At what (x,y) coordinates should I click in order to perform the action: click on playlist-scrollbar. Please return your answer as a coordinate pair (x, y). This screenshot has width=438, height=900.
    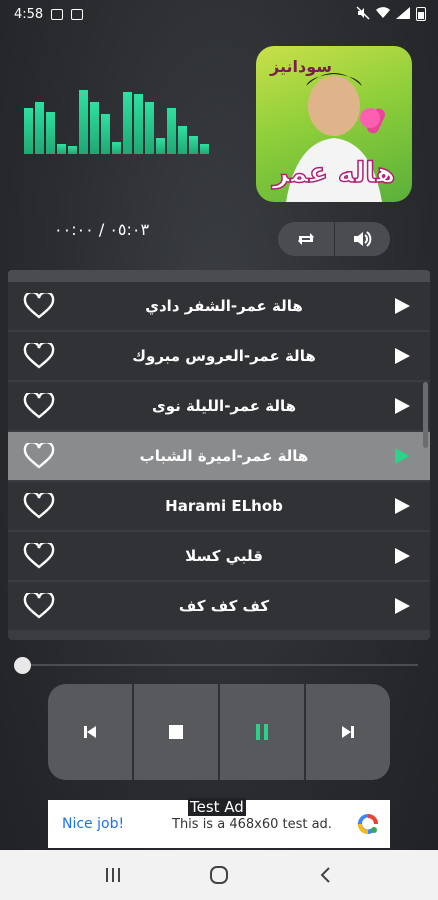
    Looking at the image, I should click on (425, 415).